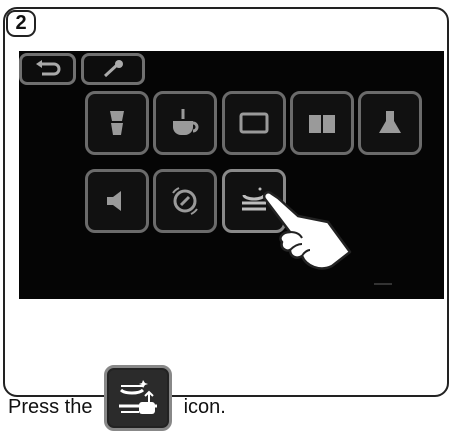  I want to click on book-icon, so click(322, 124).